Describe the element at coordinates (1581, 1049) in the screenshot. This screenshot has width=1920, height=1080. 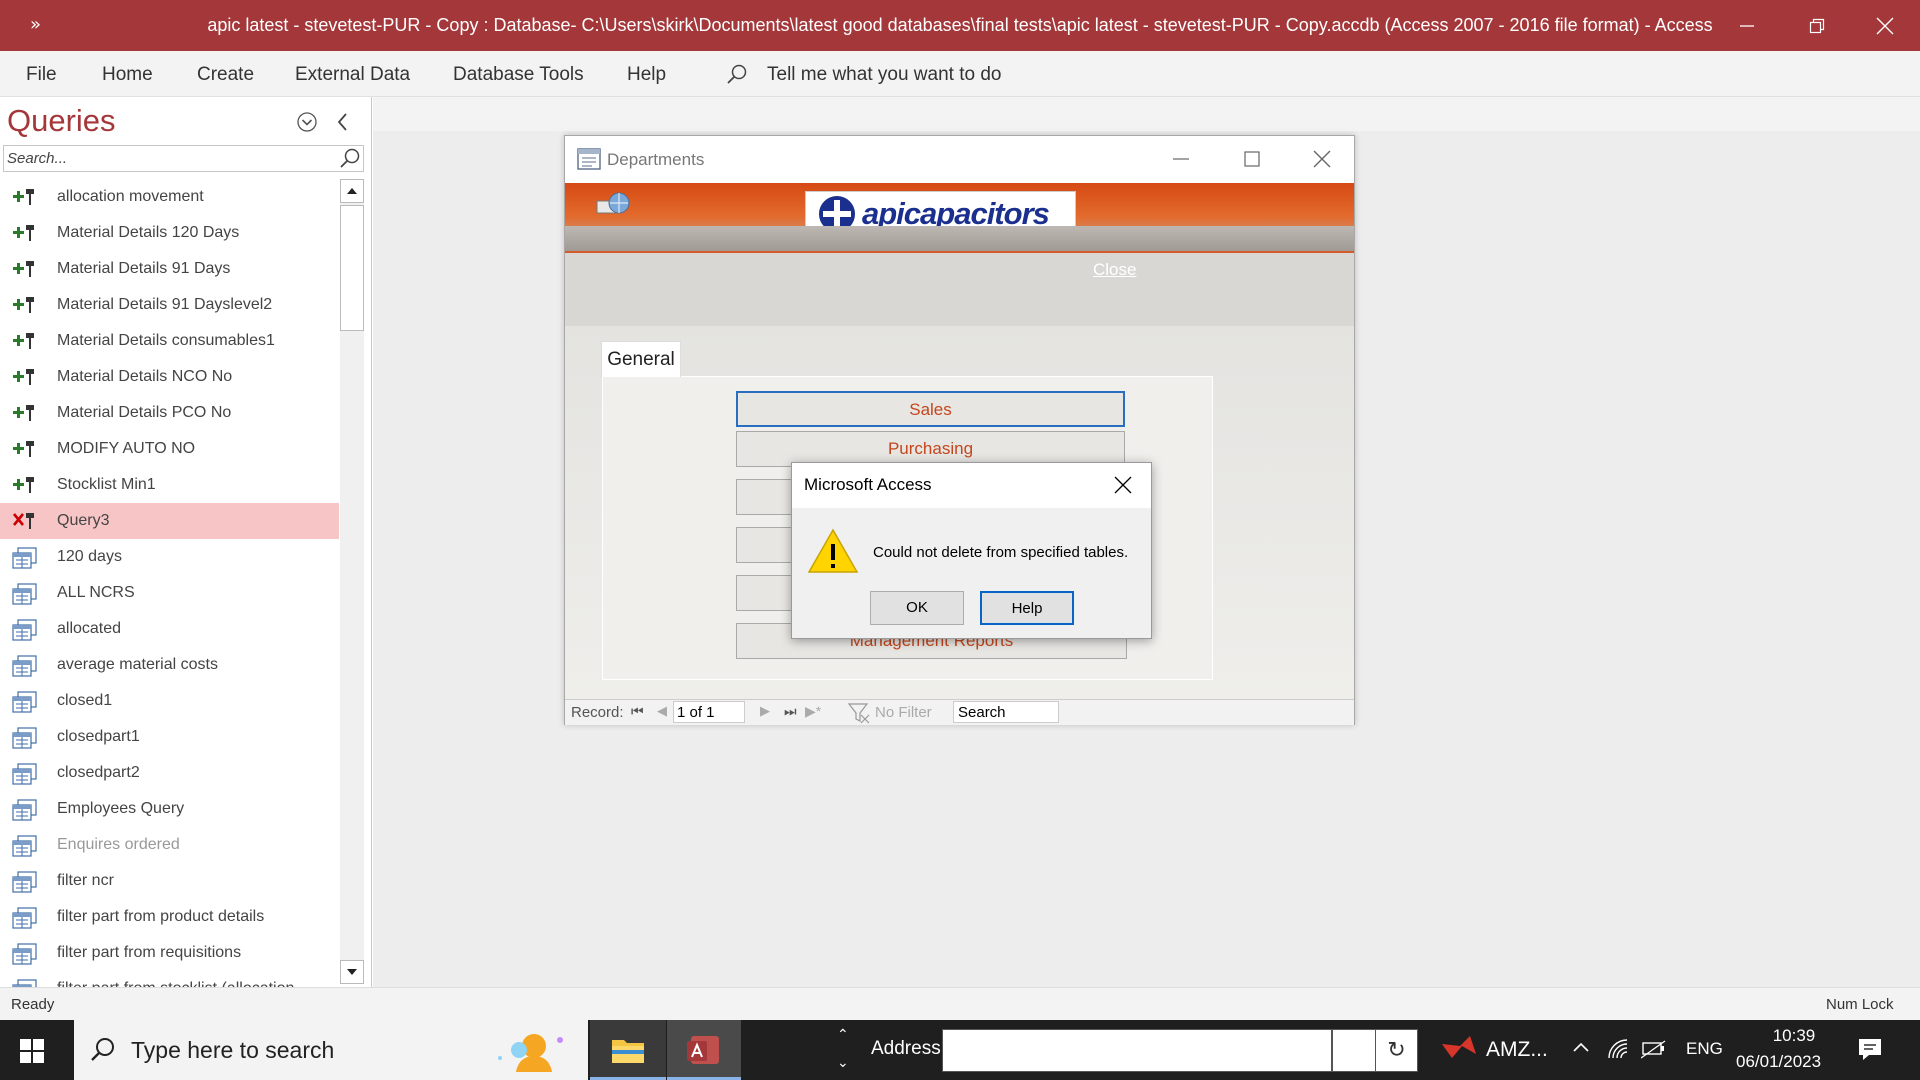
I see `show-hidden-icons-chevron` at that location.